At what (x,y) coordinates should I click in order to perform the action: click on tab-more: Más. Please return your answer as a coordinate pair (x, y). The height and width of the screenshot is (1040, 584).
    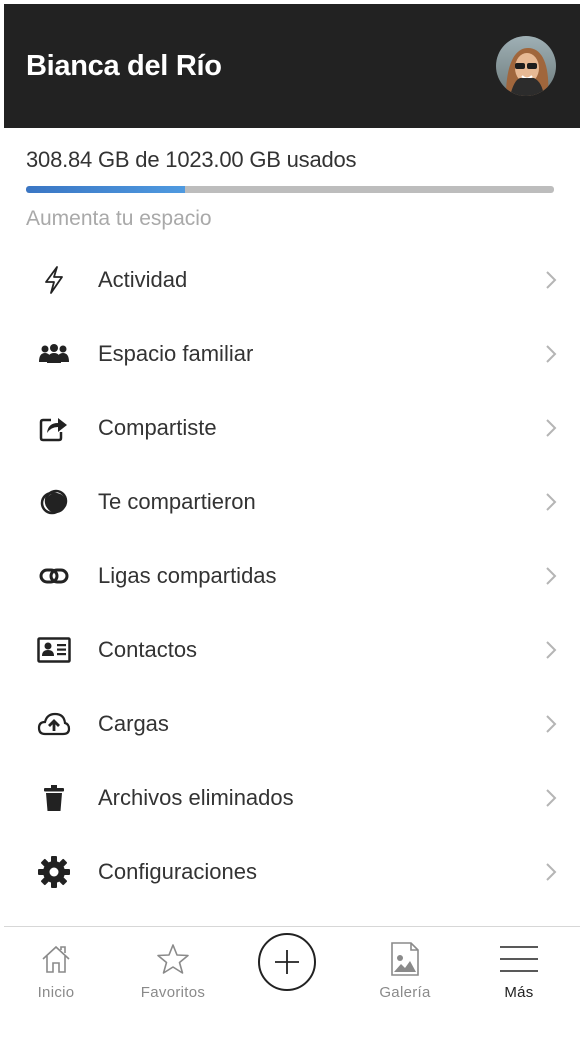
    Looking at the image, I should click on (519, 965).